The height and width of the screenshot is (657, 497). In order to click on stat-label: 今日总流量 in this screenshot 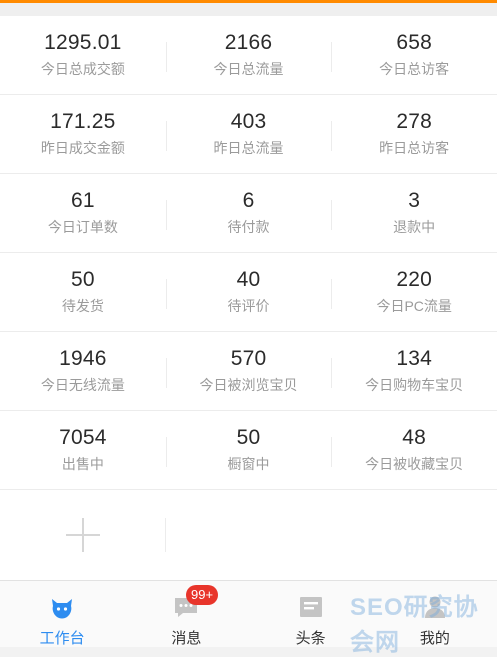, I will do `click(248, 69)`.